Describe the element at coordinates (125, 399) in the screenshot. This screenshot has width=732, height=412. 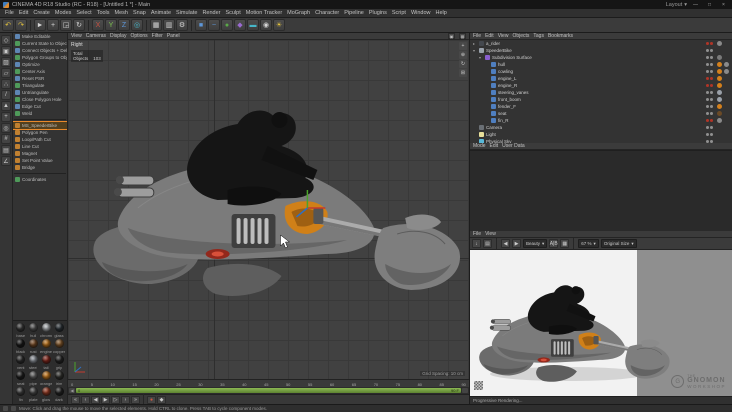
I see `next-key-button: ›` at that location.